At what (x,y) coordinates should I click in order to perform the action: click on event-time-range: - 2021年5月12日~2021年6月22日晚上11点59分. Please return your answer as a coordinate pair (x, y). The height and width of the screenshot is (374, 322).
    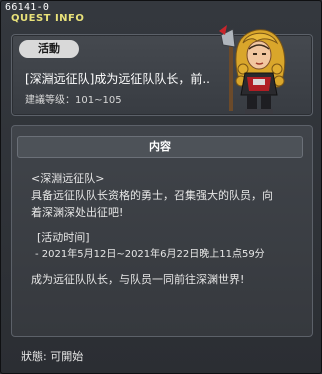
    Looking at the image, I should click on (150, 254).